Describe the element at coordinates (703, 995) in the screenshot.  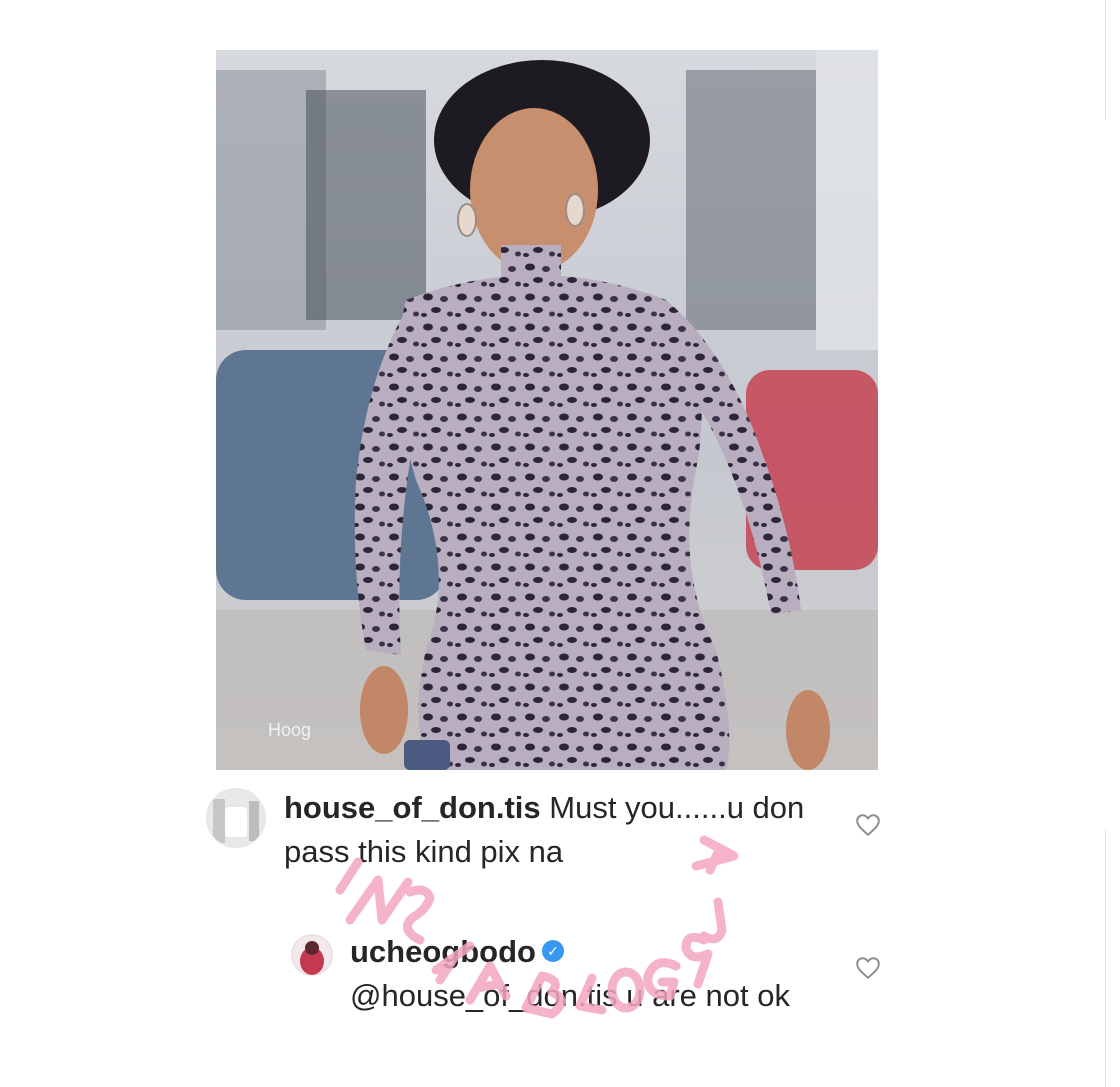
I see `reply-text: u are not ok` at that location.